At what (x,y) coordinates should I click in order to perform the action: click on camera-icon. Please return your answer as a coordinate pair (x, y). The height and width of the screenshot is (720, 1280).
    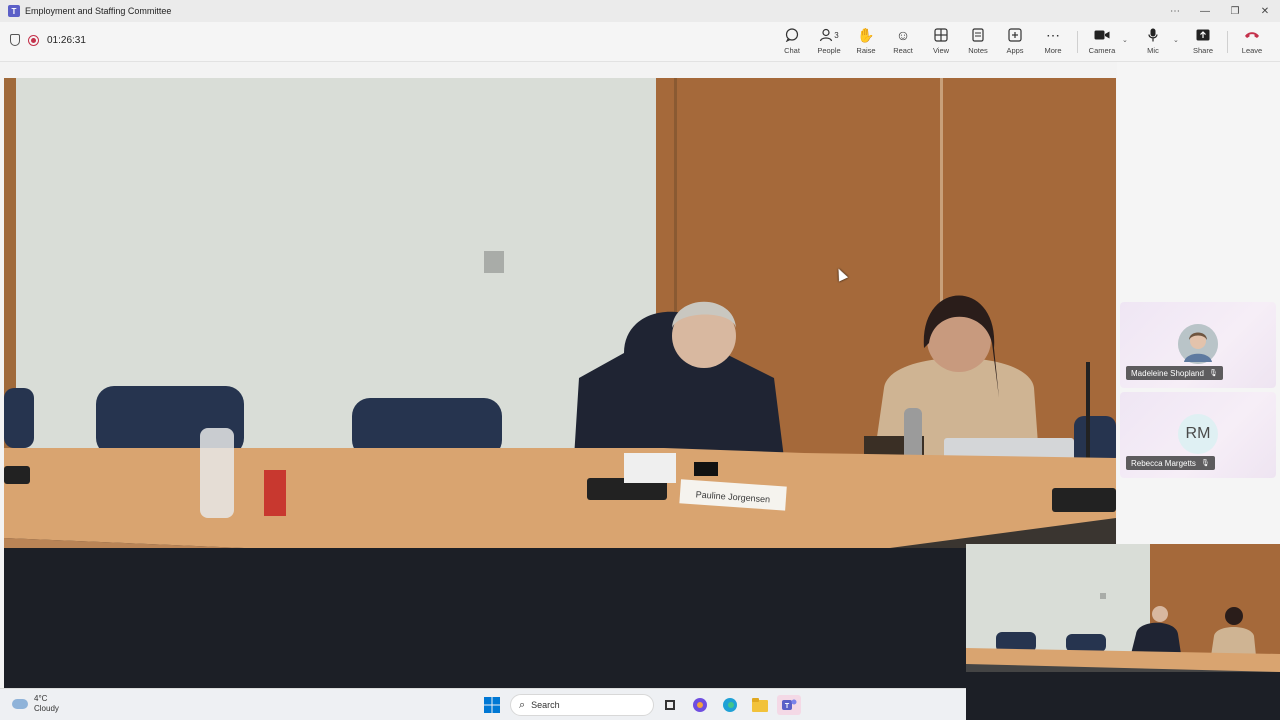
    Looking at the image, I should click on (1102, 35).